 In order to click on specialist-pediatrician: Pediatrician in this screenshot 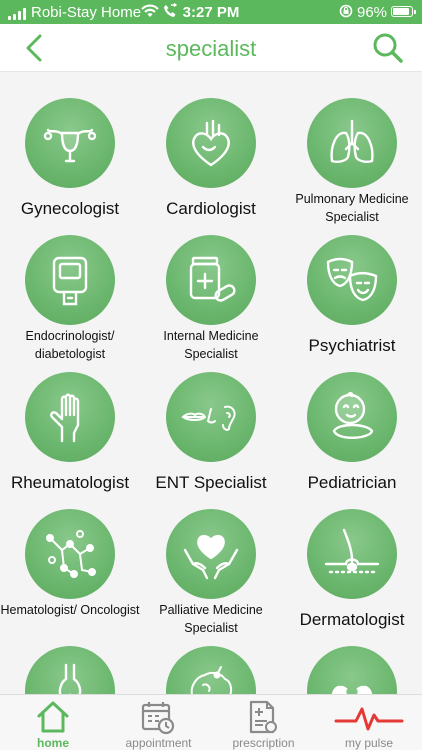, I will do `click(352, 419)`.